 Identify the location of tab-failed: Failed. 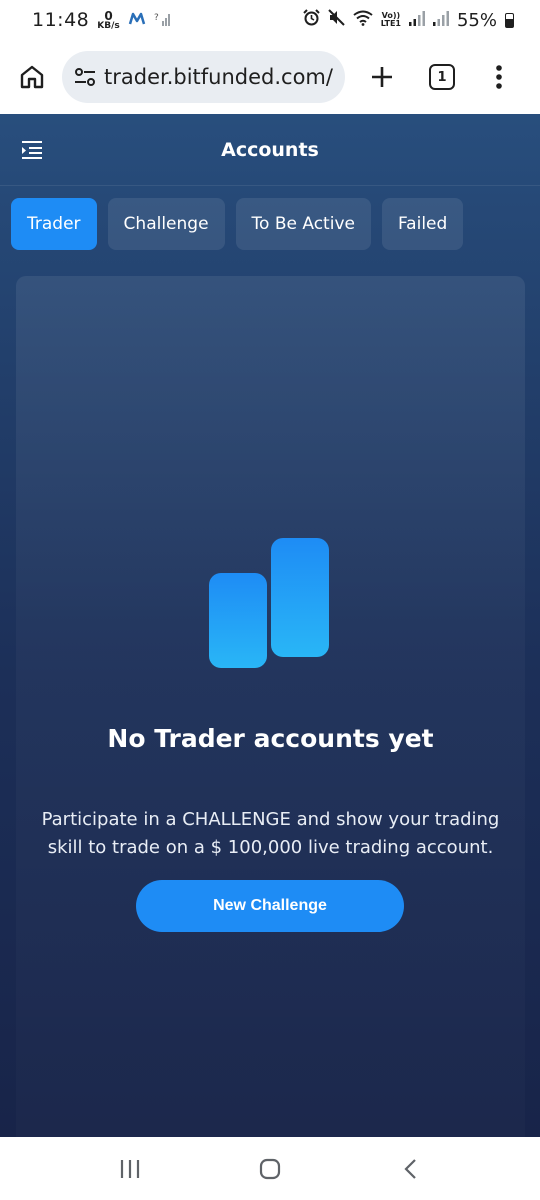
(422, 224).